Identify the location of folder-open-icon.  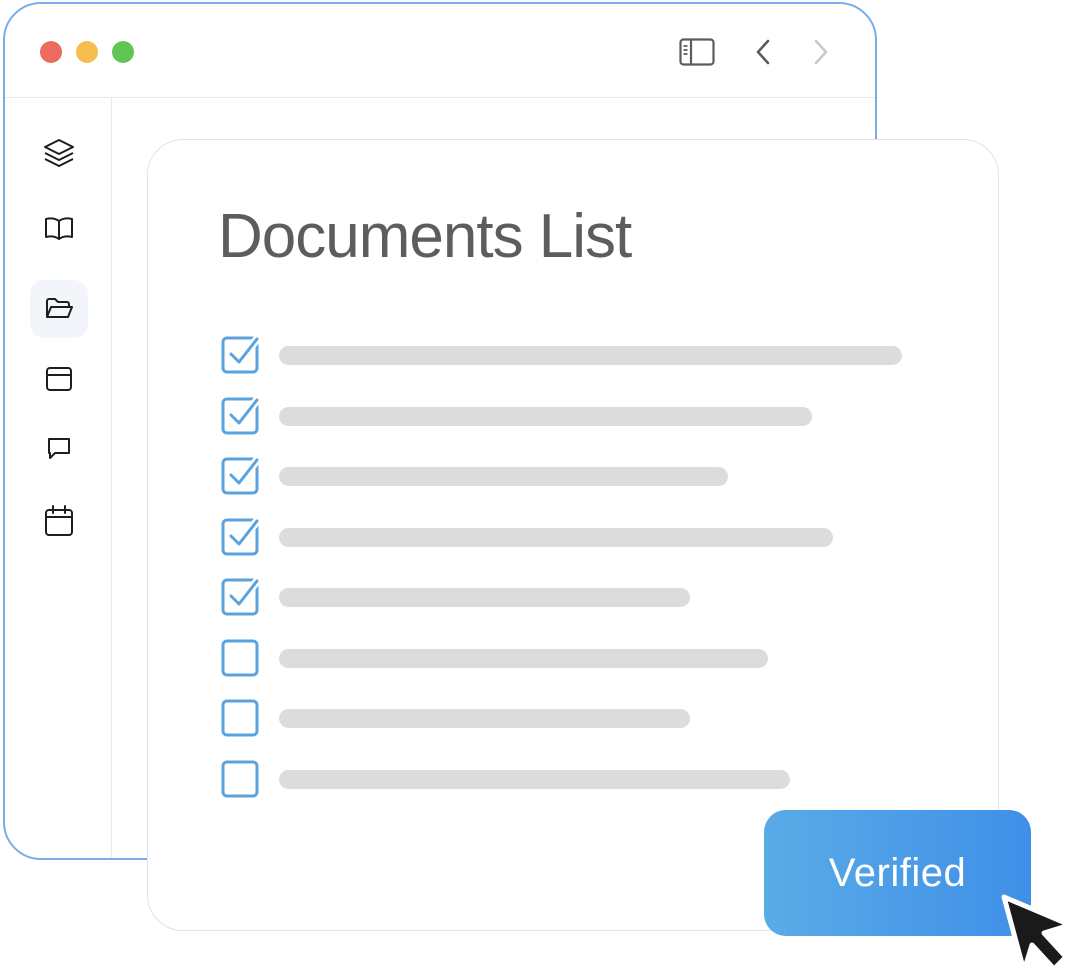
(59, 308).